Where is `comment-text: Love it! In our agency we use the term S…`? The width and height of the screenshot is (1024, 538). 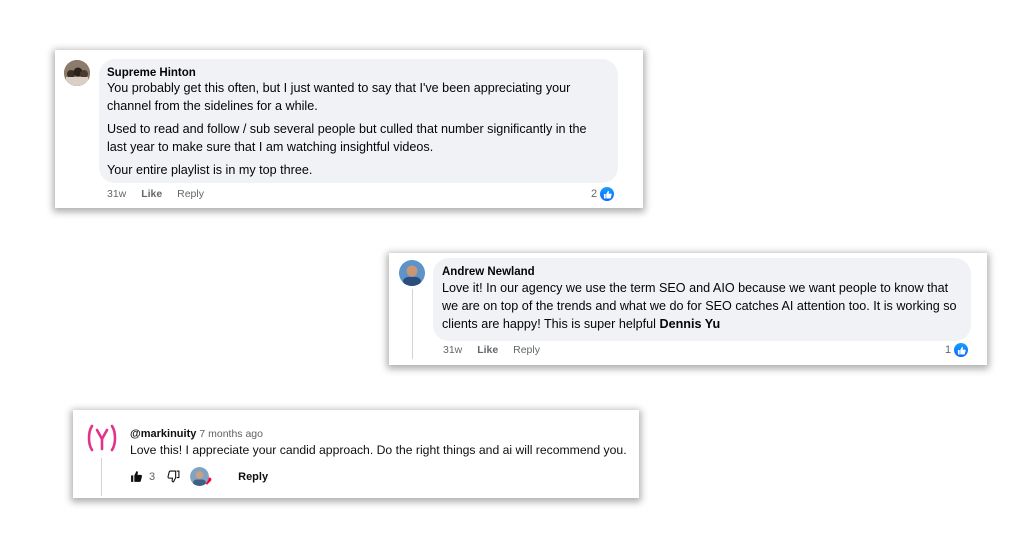
comment-text: Love it! In our agency we use the term S… is located at coordinates (702, 306).